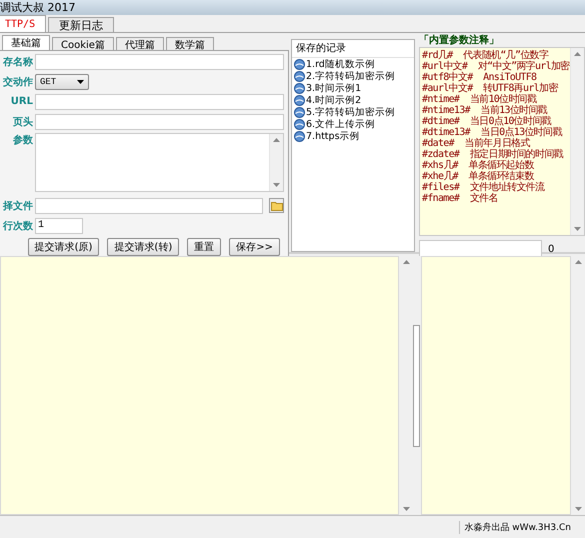 This screenshot has width=585, height=538. What do you see at coordinates (140, 43) in the screenshot?
I see `tab: 代理篇` at bounding box center [140, 43].